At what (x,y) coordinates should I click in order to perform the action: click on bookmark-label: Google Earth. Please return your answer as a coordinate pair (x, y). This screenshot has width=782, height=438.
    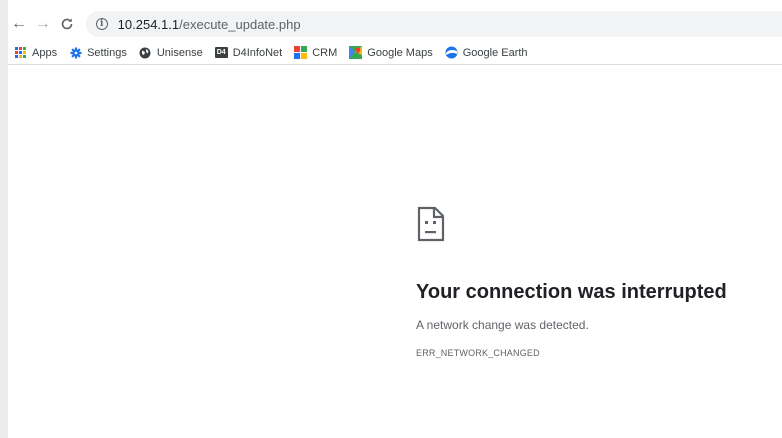
    Looking at the image, I should click on (495, 52).